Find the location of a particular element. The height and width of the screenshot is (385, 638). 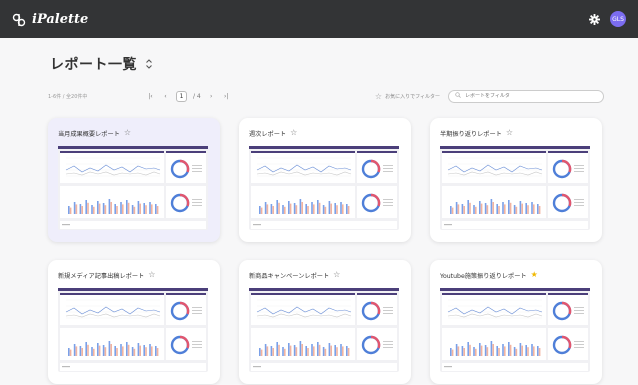

app-name: iPalette is located at coordinates (60, 19).